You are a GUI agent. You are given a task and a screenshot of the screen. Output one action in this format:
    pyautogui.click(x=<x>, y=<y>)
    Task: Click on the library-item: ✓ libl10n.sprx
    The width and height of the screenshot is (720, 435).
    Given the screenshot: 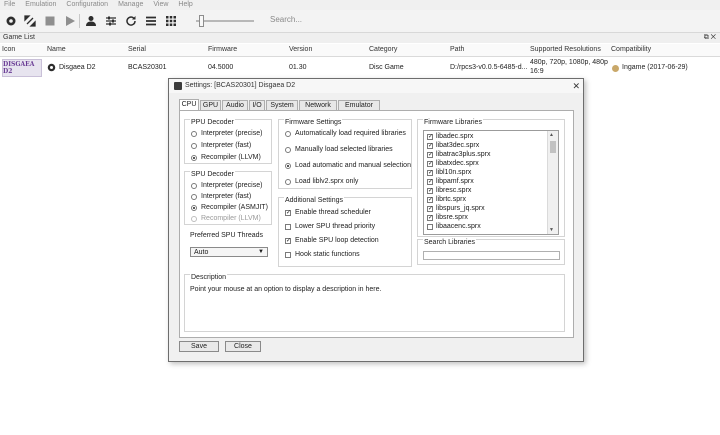 What is the action you would take?
    pyautogui.click(x=449, y=172)
    